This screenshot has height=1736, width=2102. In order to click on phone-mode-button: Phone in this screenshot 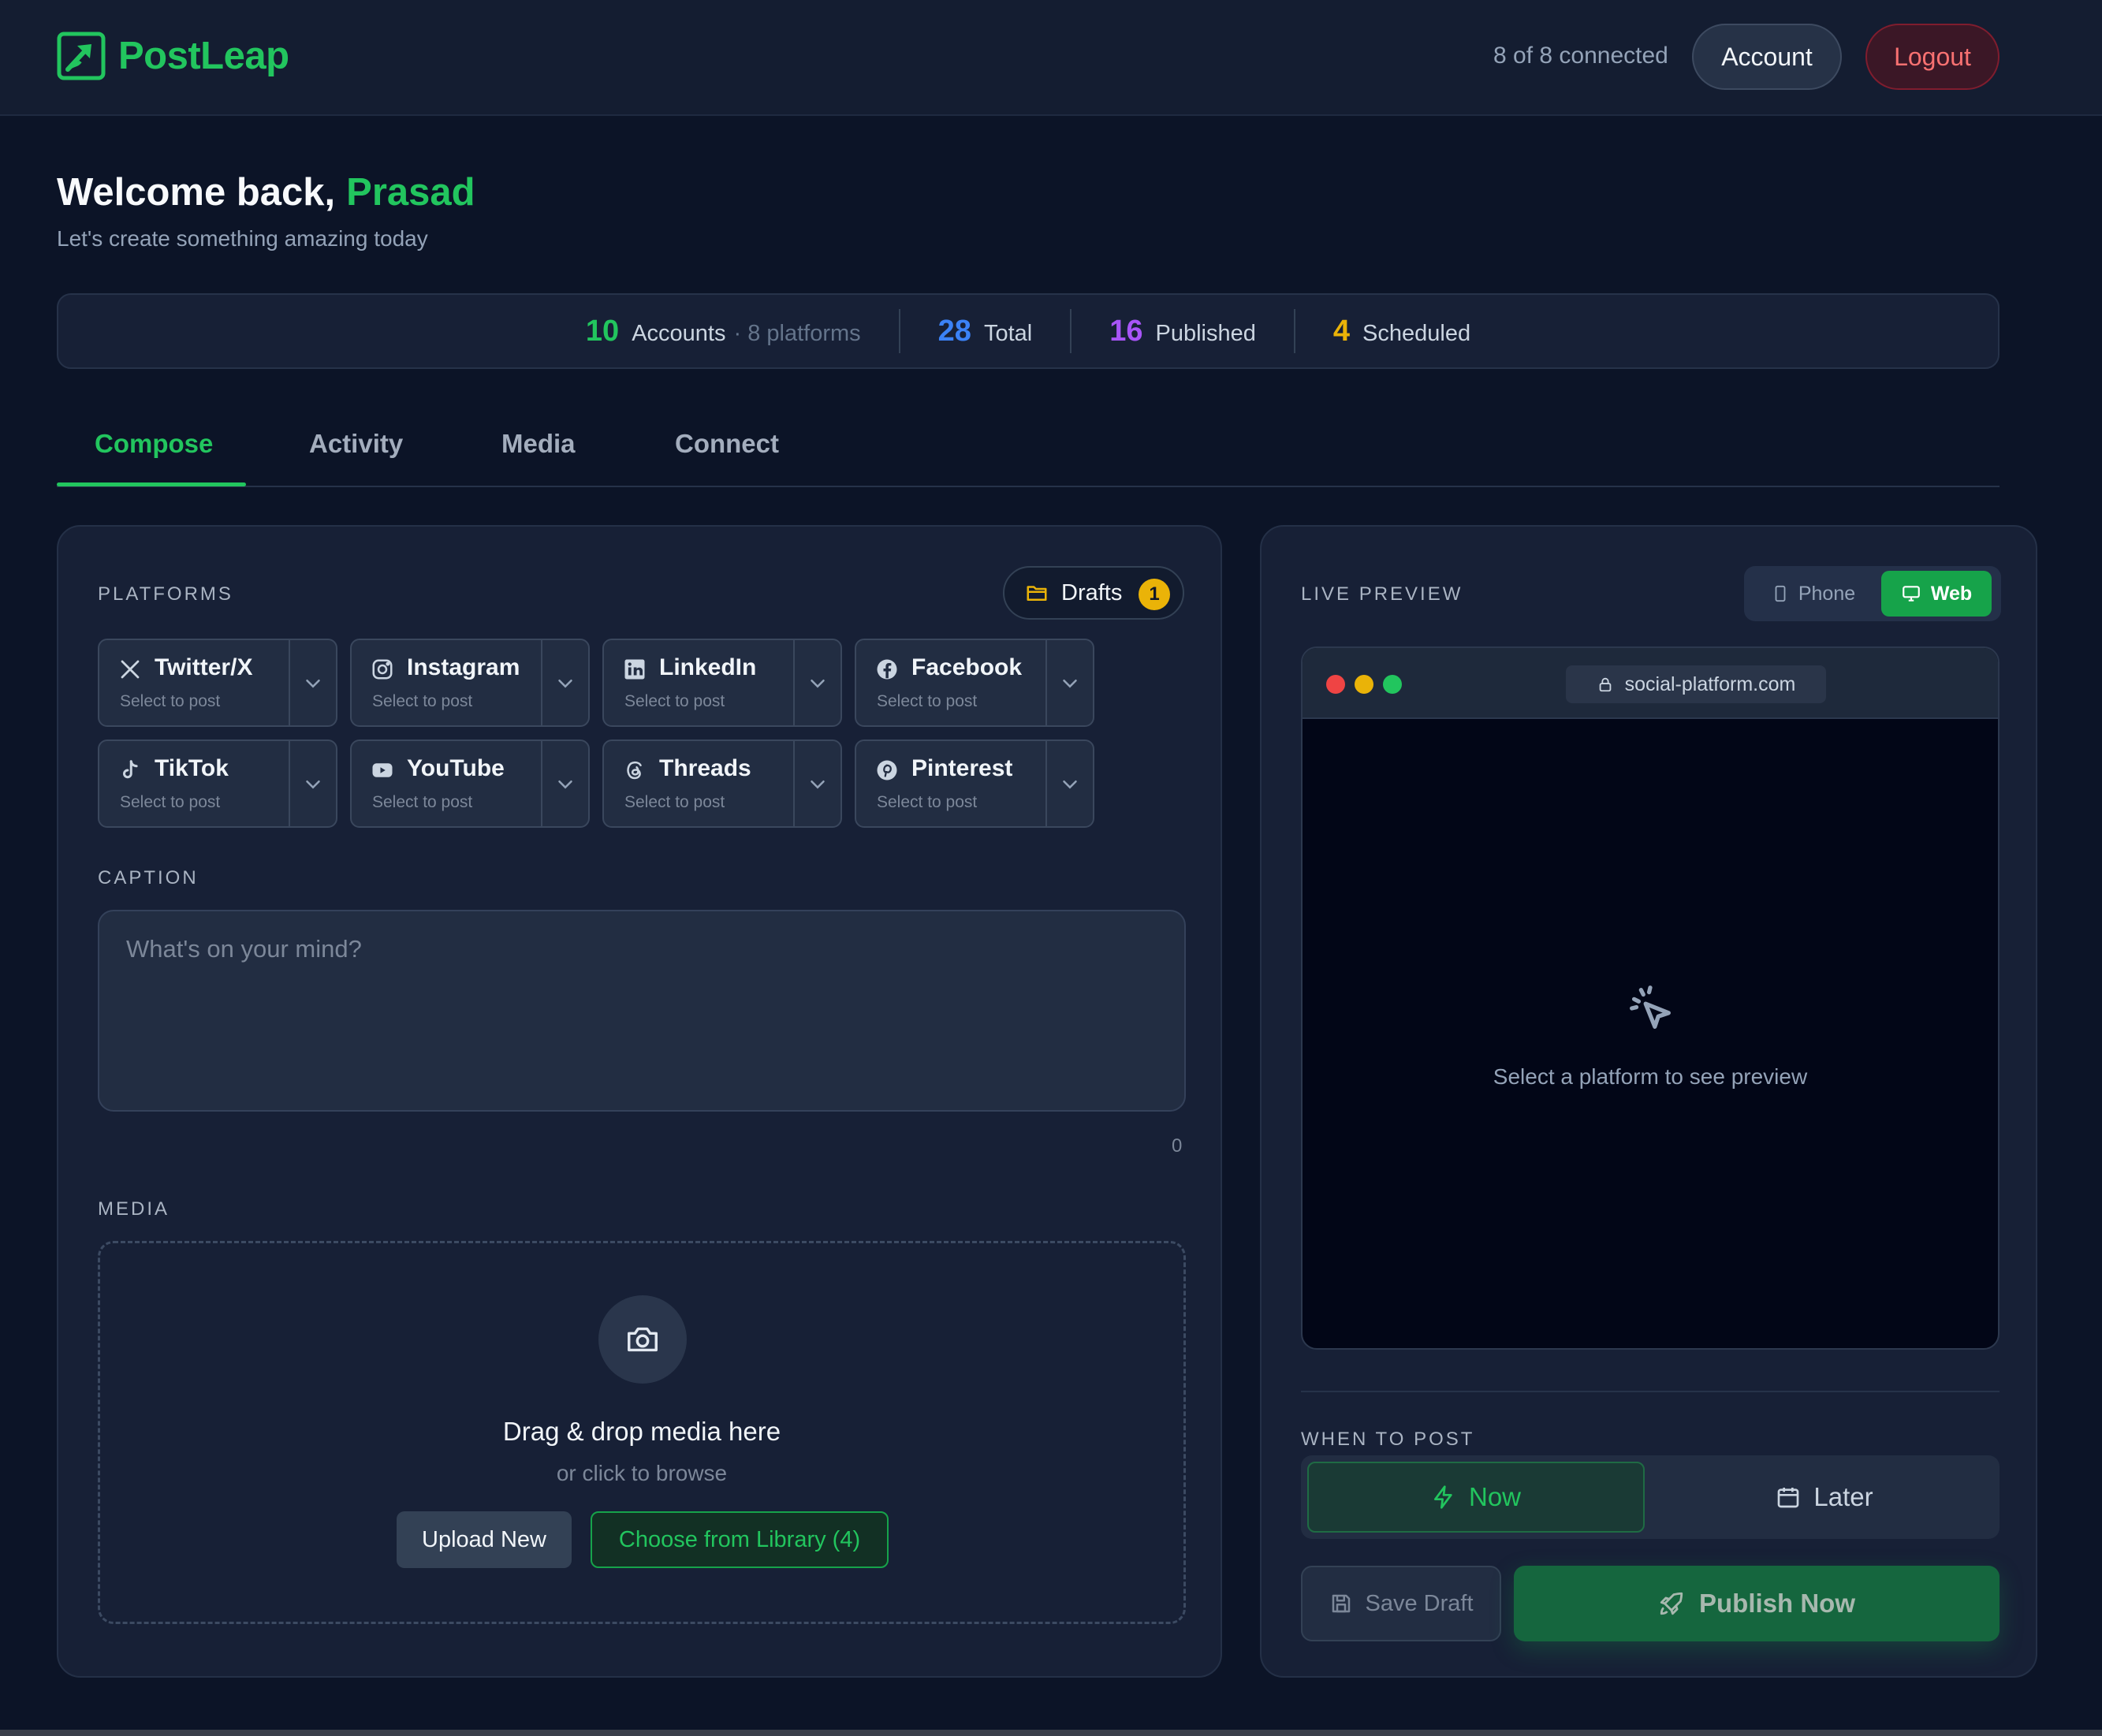, I will do `click(1813, 593)`.